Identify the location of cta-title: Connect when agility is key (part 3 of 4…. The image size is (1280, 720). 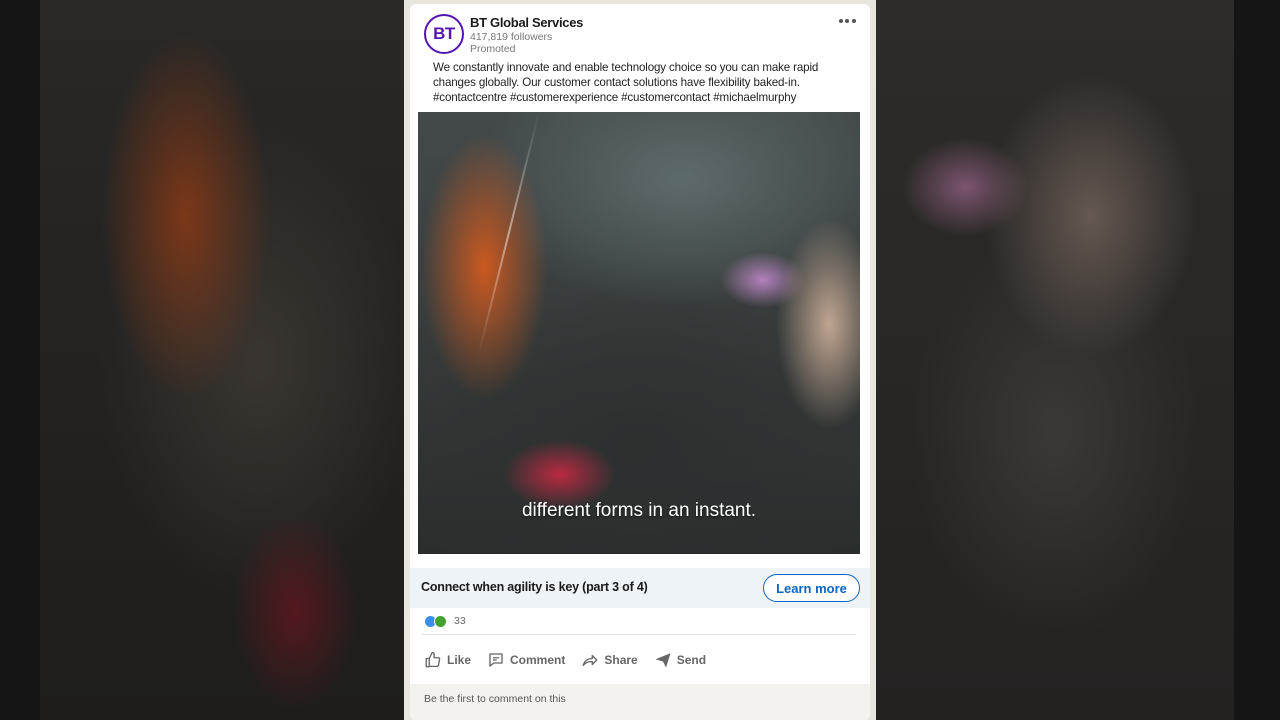
(534, 587).